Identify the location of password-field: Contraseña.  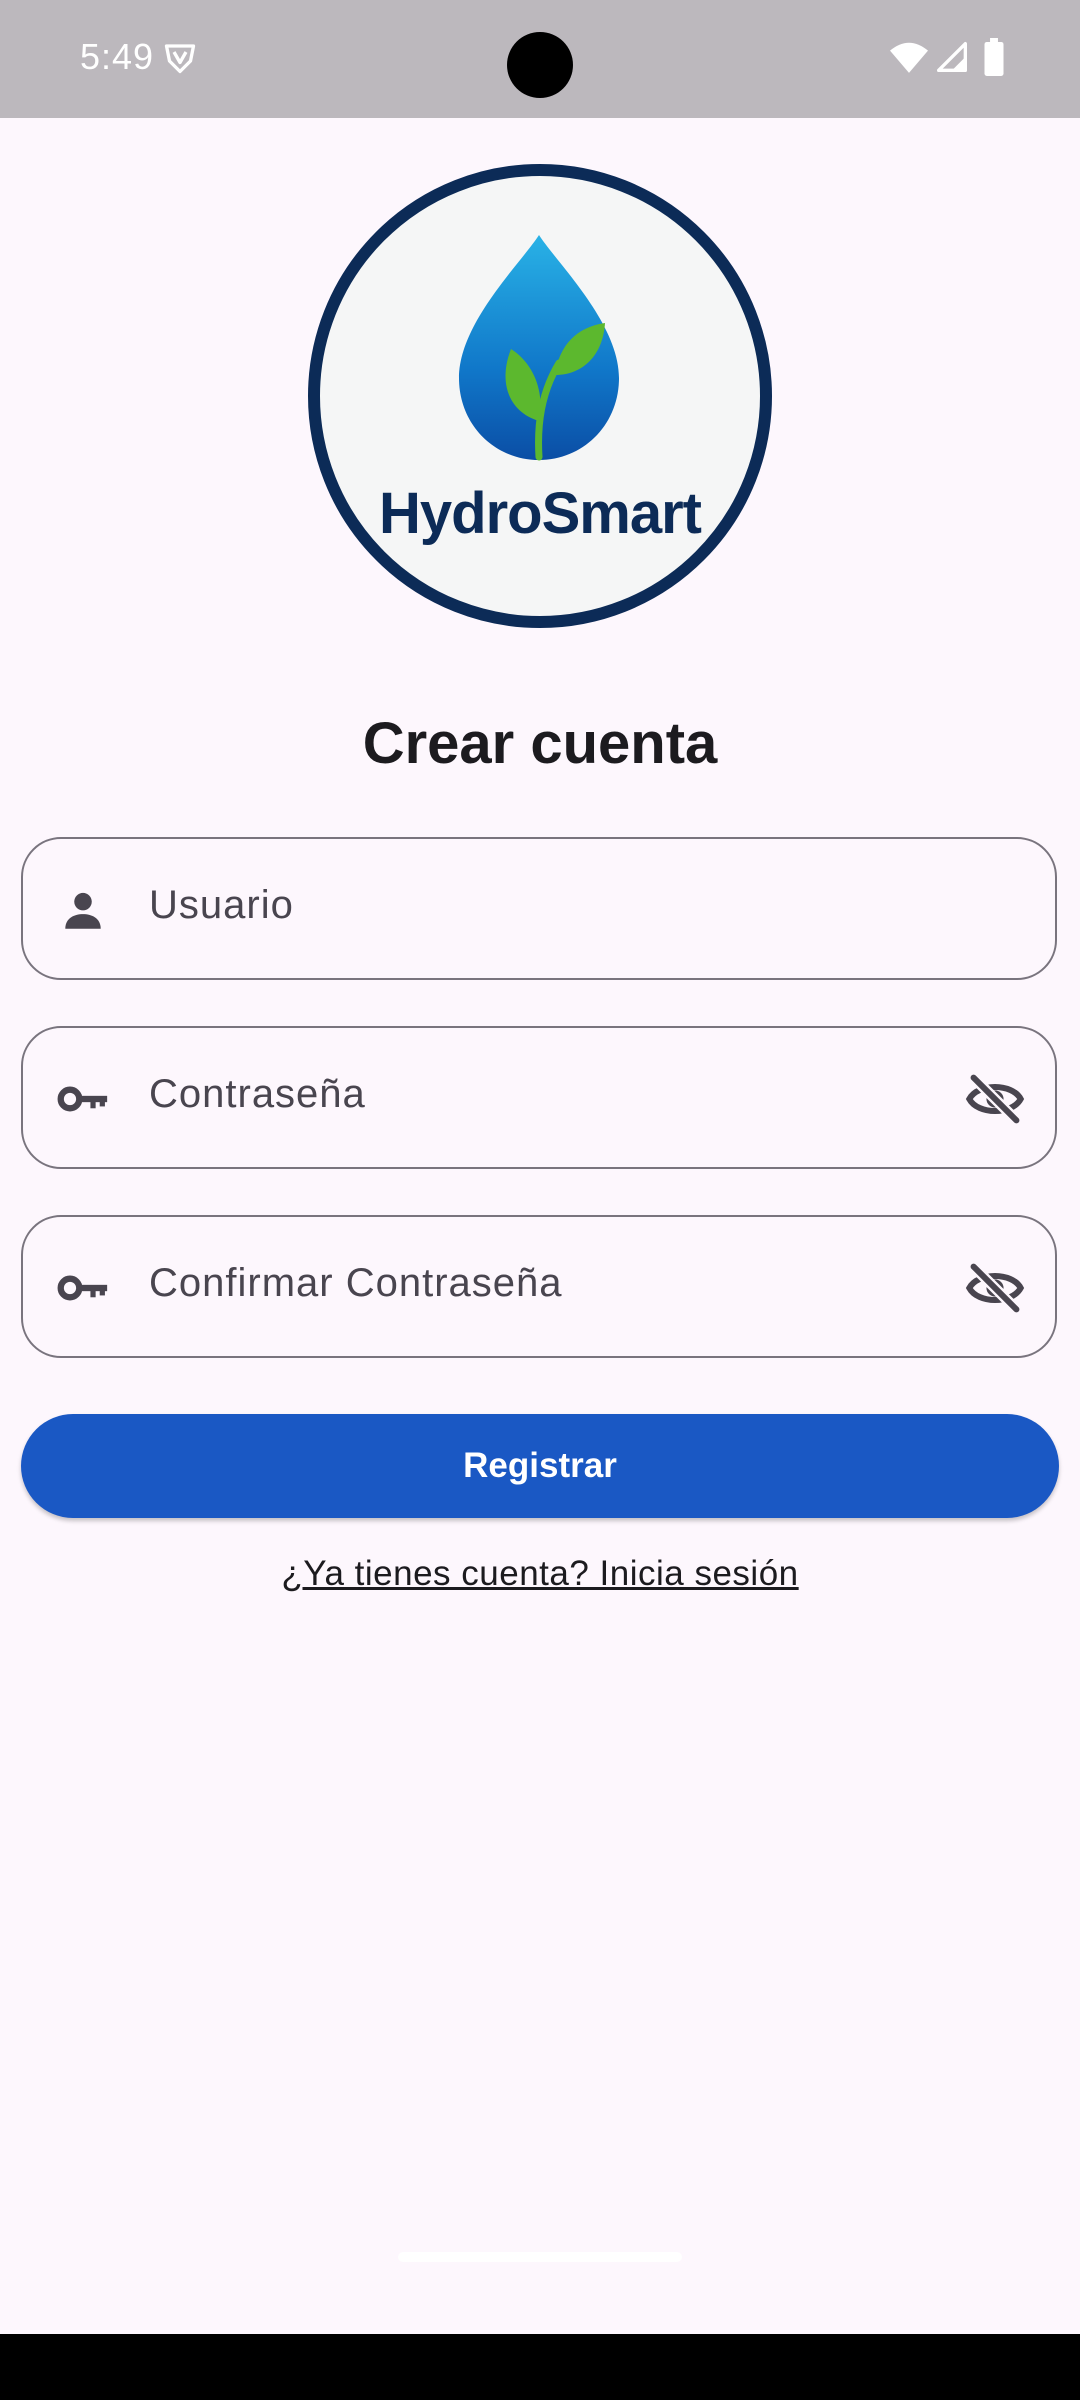
(539, 1097).